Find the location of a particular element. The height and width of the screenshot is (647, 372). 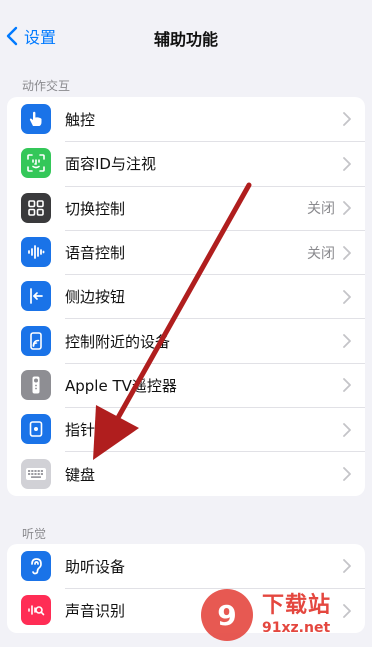

row-label: 键盘 is located at coordinates (80, 474).